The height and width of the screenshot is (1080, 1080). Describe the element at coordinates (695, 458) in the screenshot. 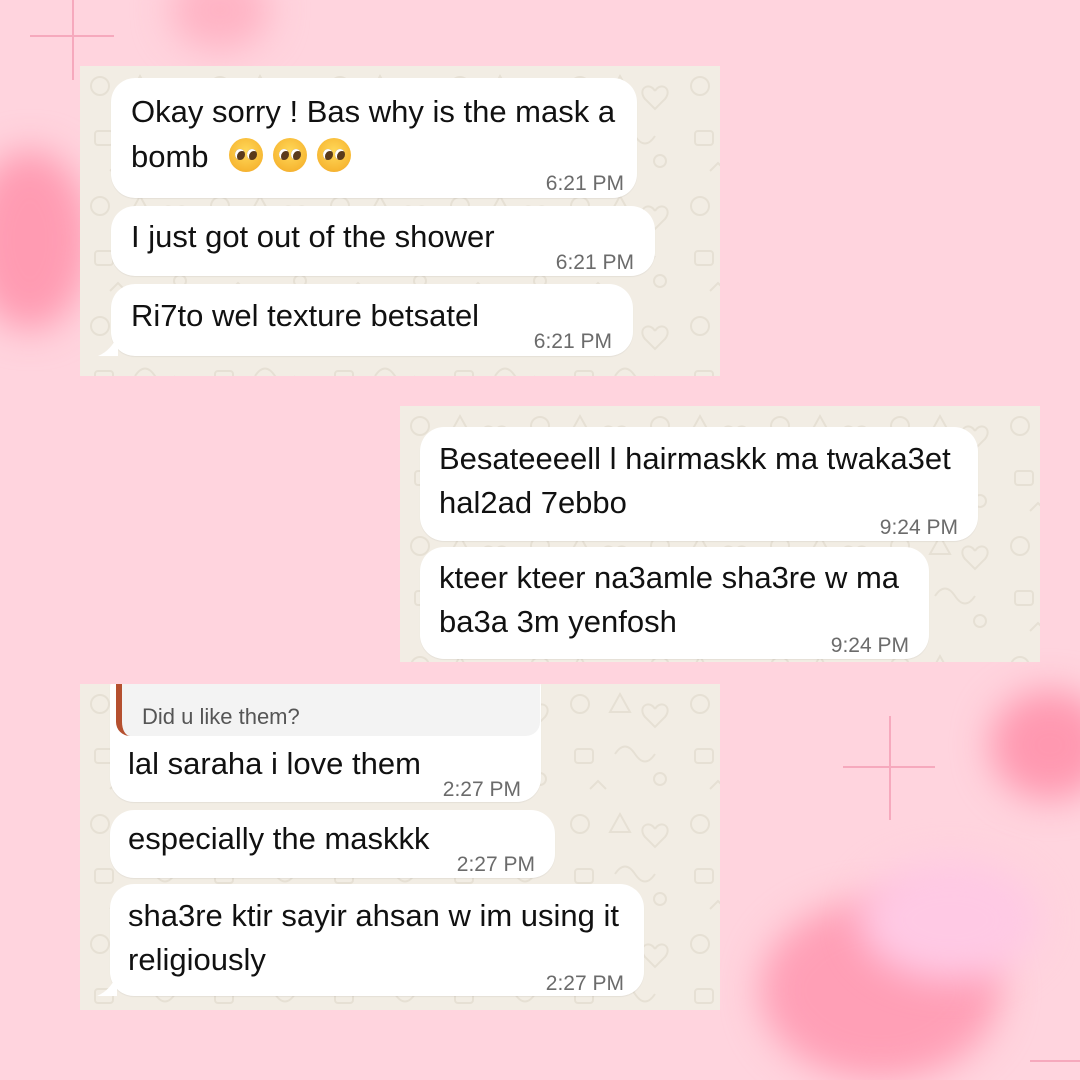

I see `message-text: Besateeeell l hairmaskk ma twaka3et` at that location.